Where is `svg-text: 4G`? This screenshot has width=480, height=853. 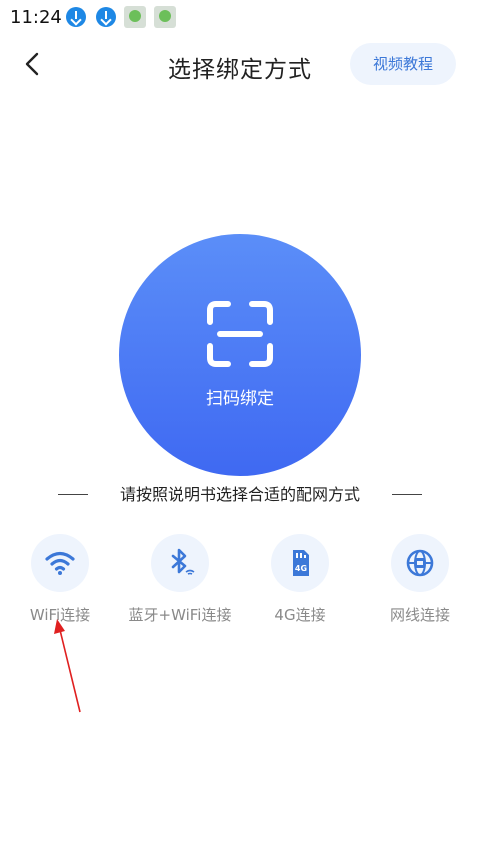 svg-text: 4G is located at coordinates (301, 568).